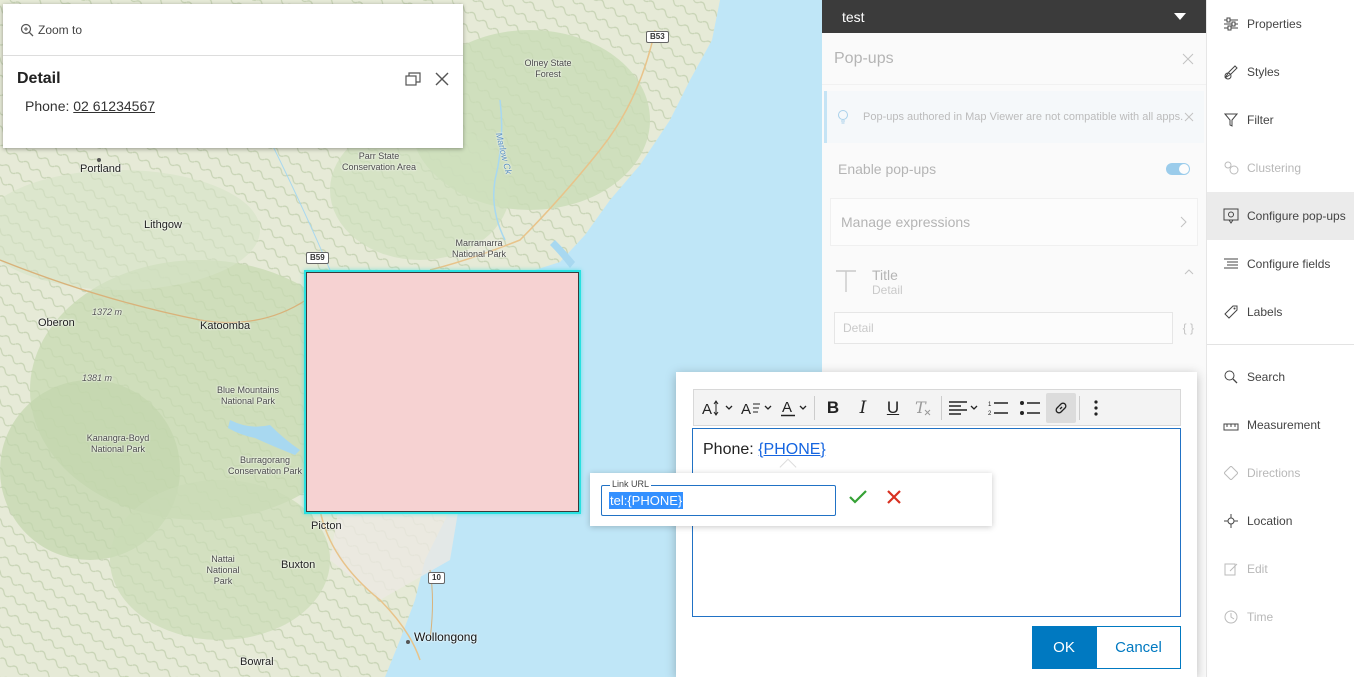 The image size is (1354, 677). What do you see at coordinates (1280, 377) in the screenshot?
I see `menu-item-search: Search` at bounding box center [1280, 377].